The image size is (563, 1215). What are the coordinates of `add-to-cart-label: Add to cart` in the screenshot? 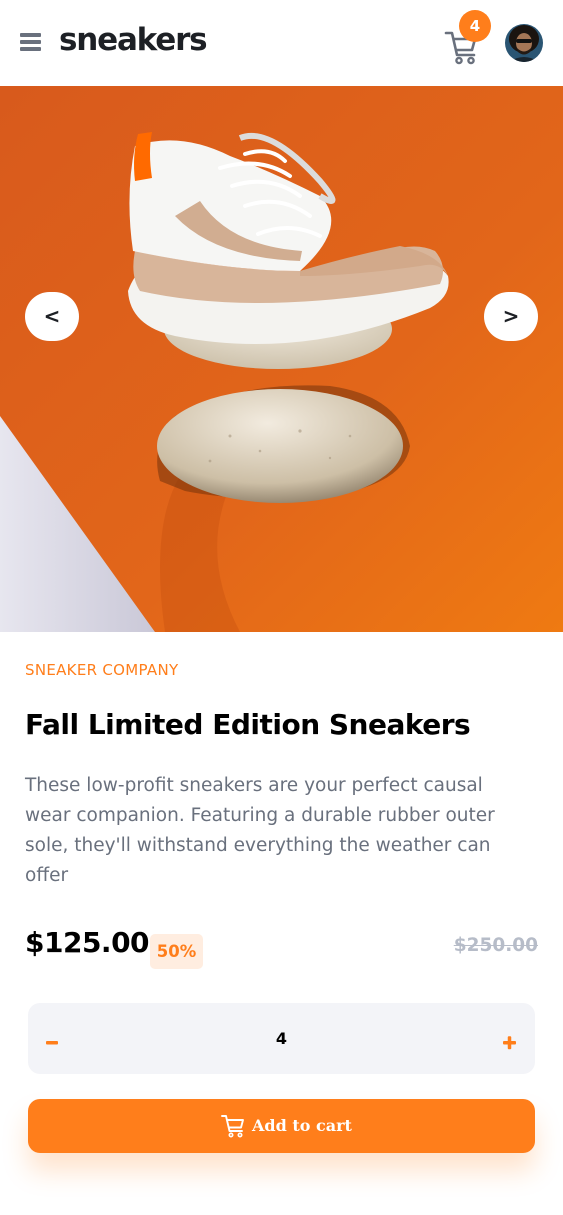 It's located at (302, 1125).